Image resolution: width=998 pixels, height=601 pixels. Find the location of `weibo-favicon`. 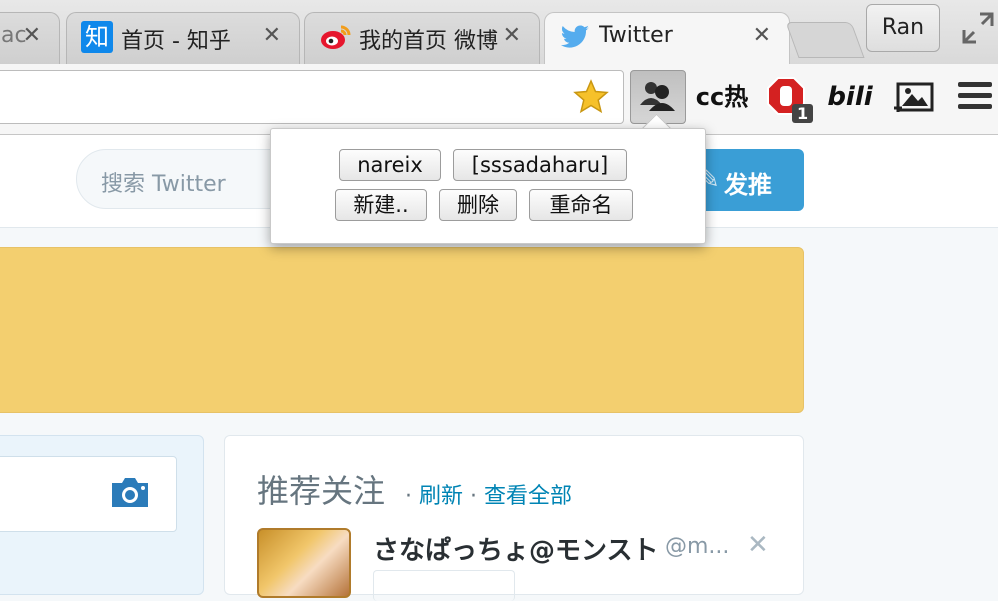

weibo-favicon is located at coordinates (335, 37).